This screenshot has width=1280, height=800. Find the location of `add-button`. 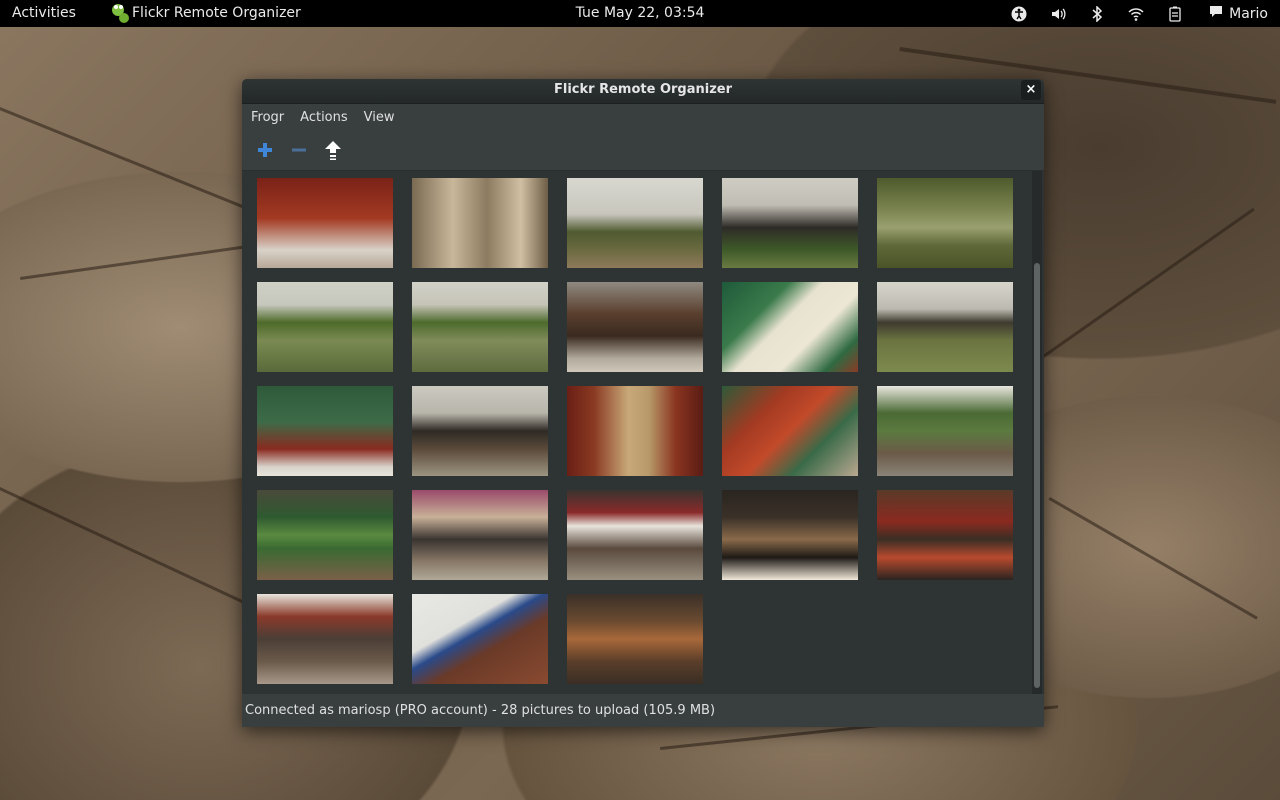

add-button is located at coordinates (265, 150).